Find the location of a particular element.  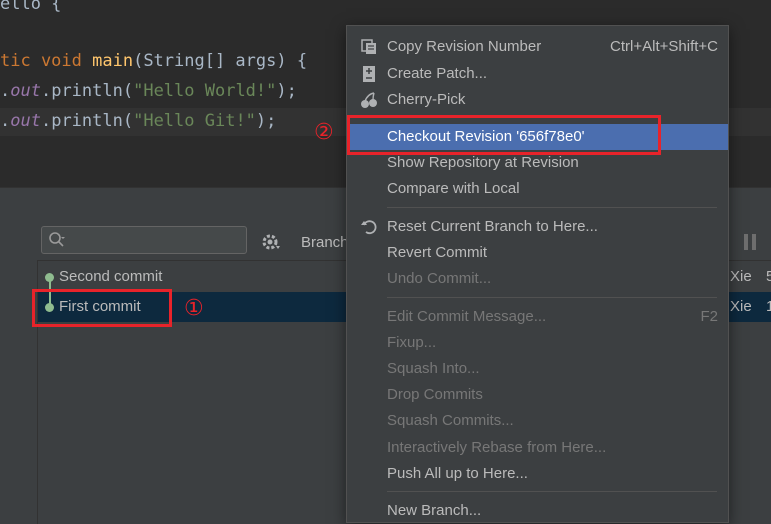

copy-icon is located at coordinates (368, 46).